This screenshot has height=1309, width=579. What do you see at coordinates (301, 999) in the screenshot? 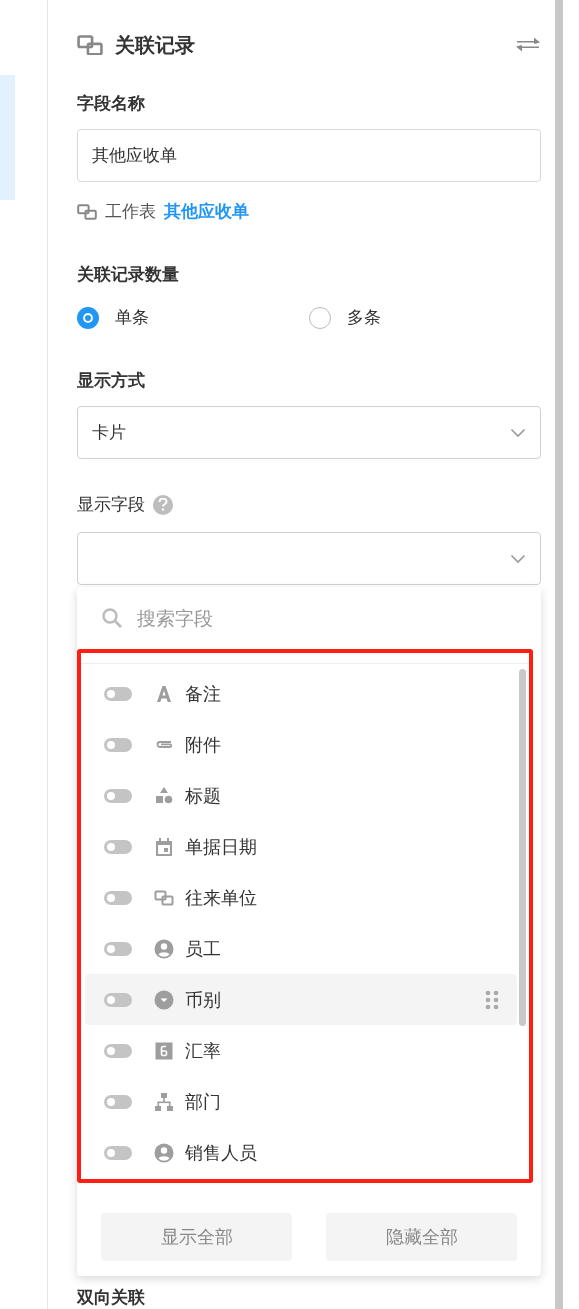
I see `field-item: 币别` at bounding box center [301, 999].